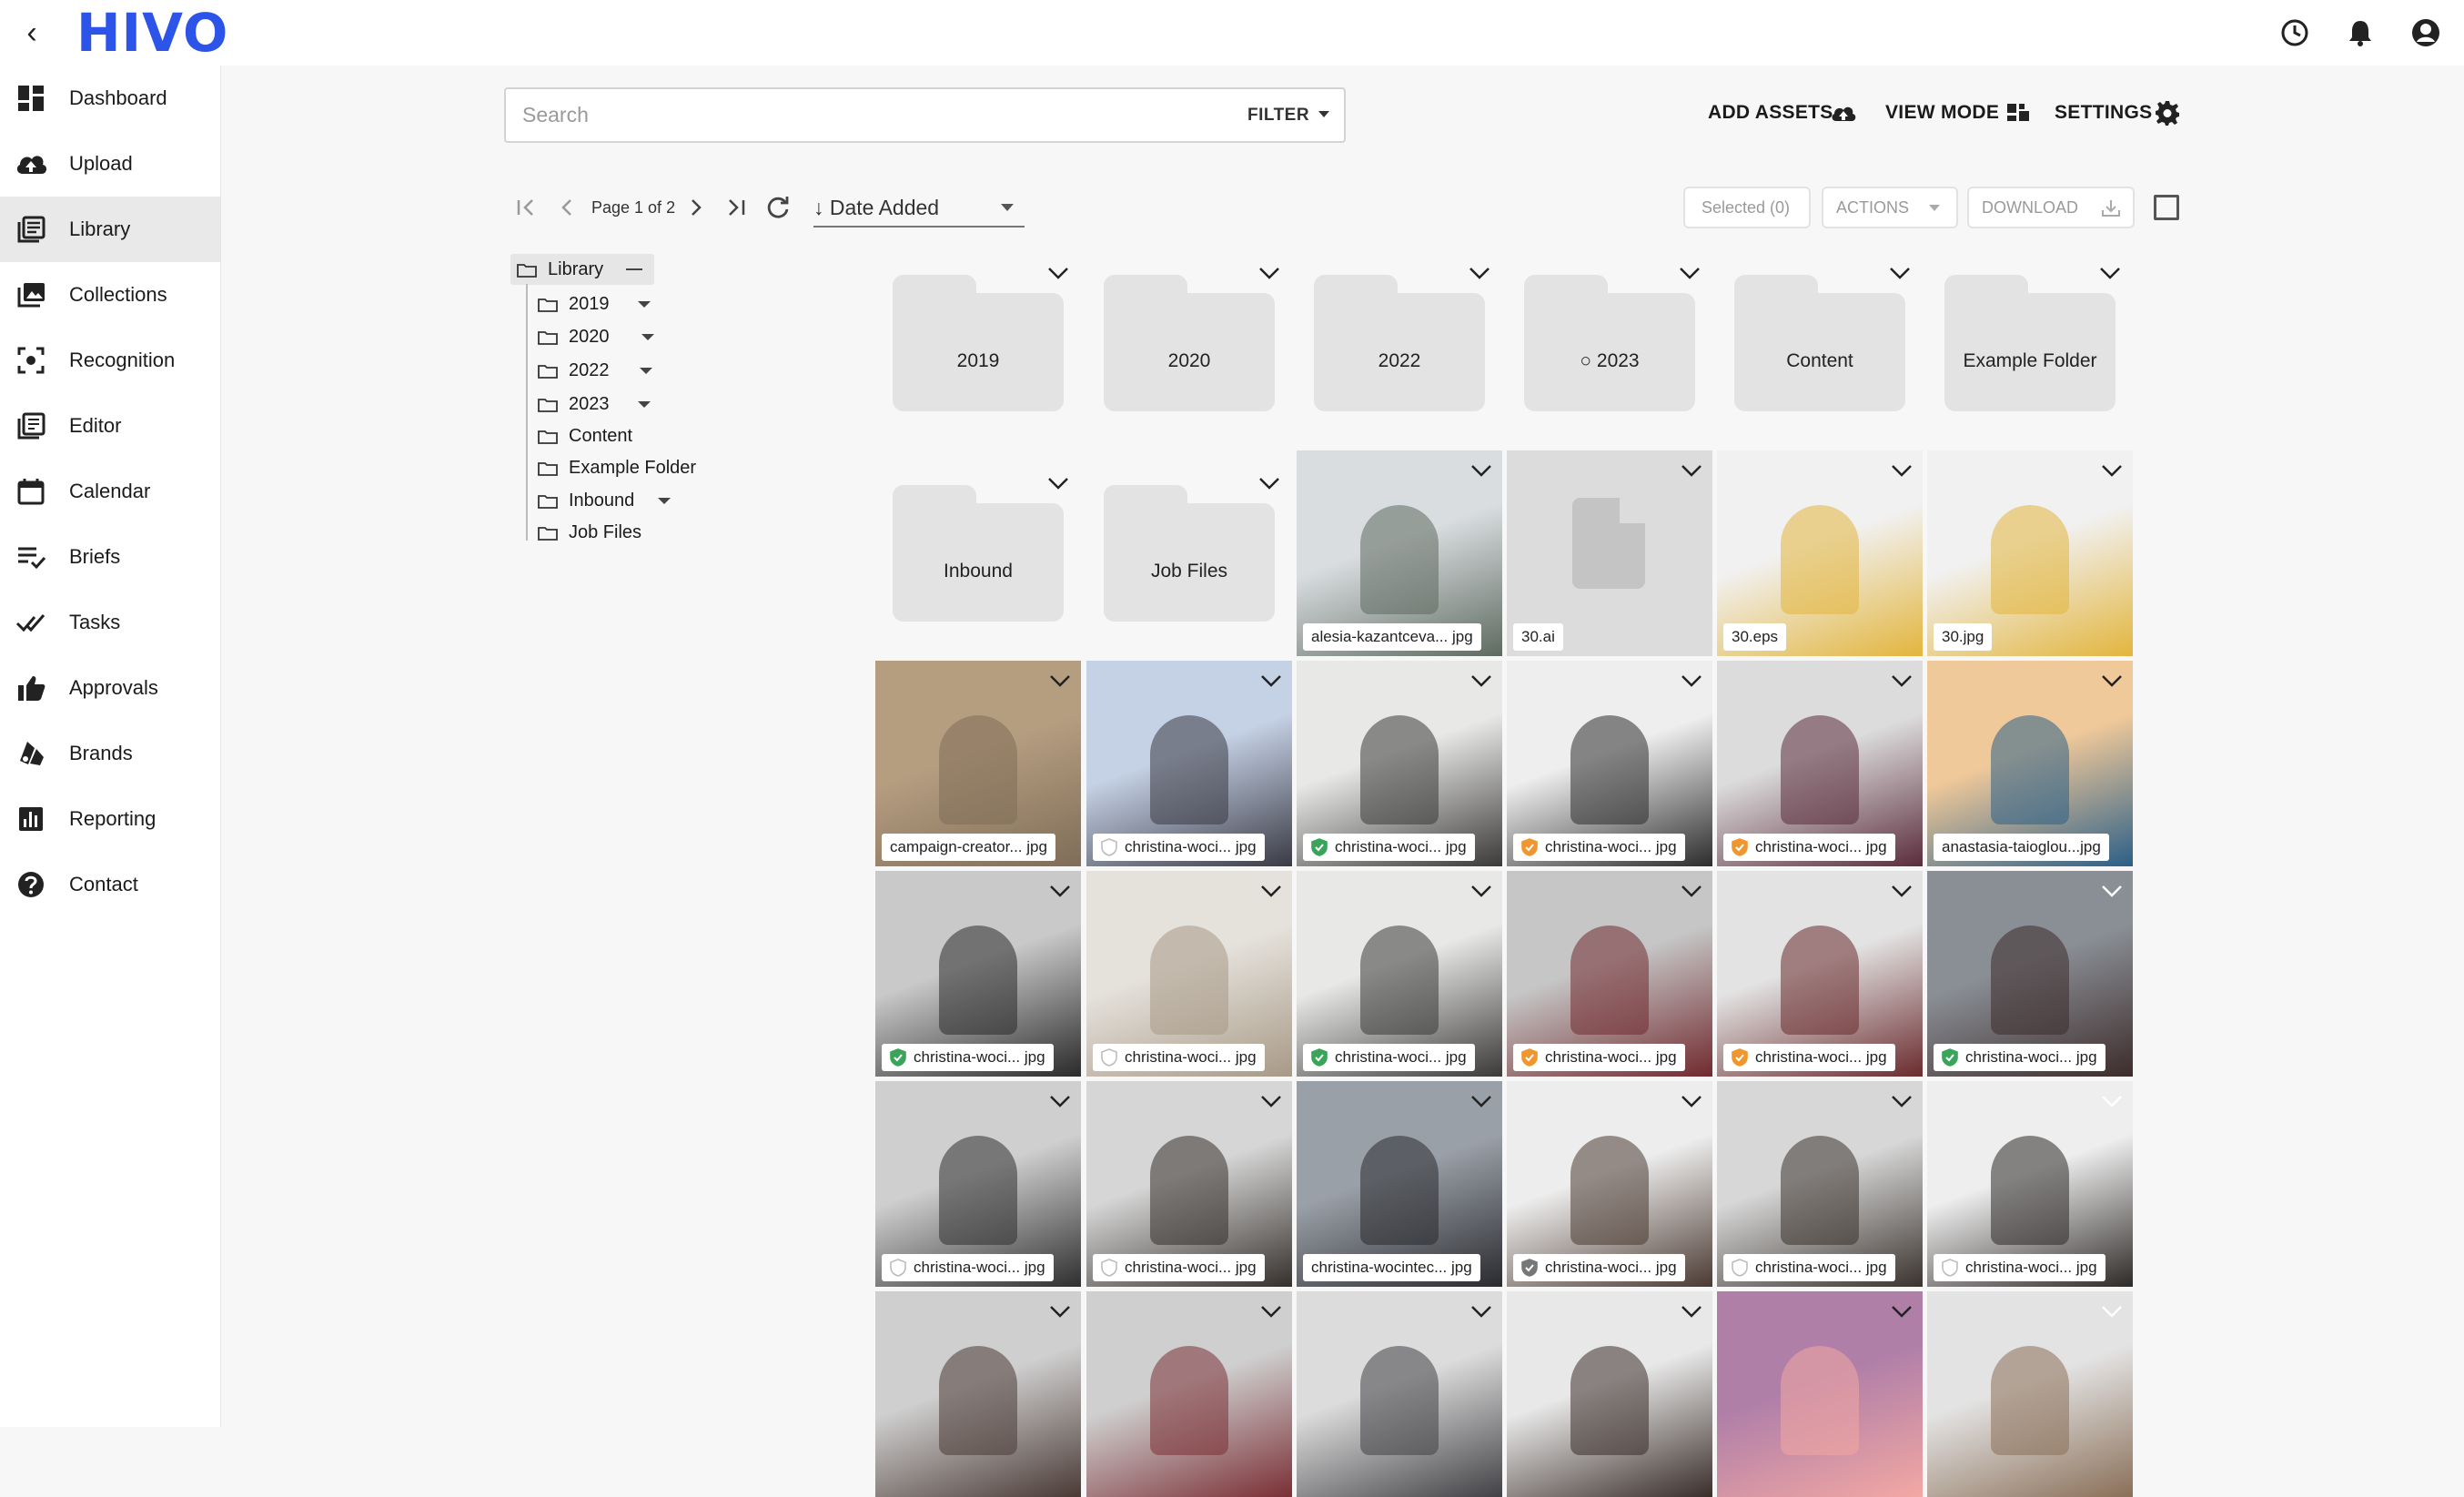 This screenshot has height=1497, width=2464. I want to click on add-assets-button: ADD ASSETS, so click(1770, 112).